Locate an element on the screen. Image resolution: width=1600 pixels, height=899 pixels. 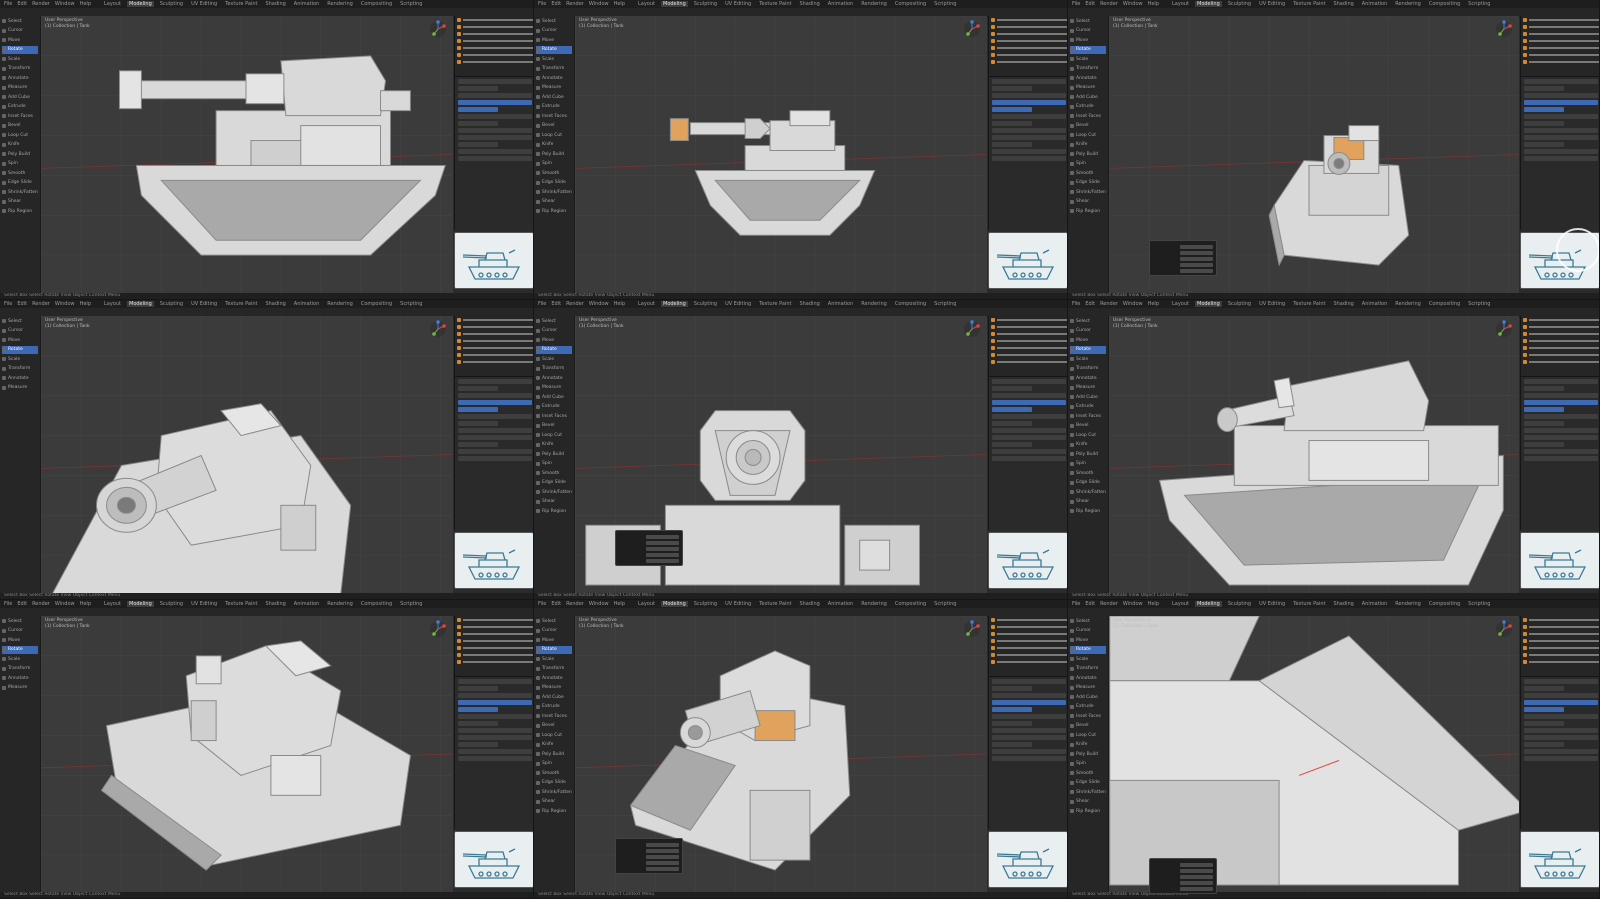
tool-bevel: Bevel is located at coordinates (20, 126).